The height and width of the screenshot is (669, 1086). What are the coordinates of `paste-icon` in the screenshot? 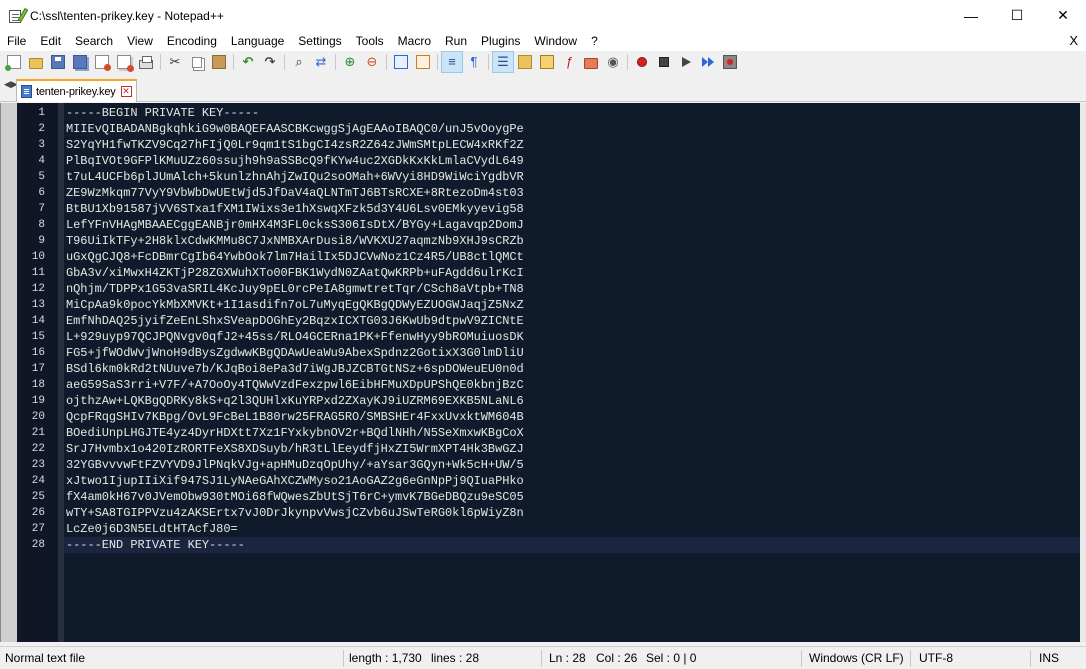 It's located at (219, 62).